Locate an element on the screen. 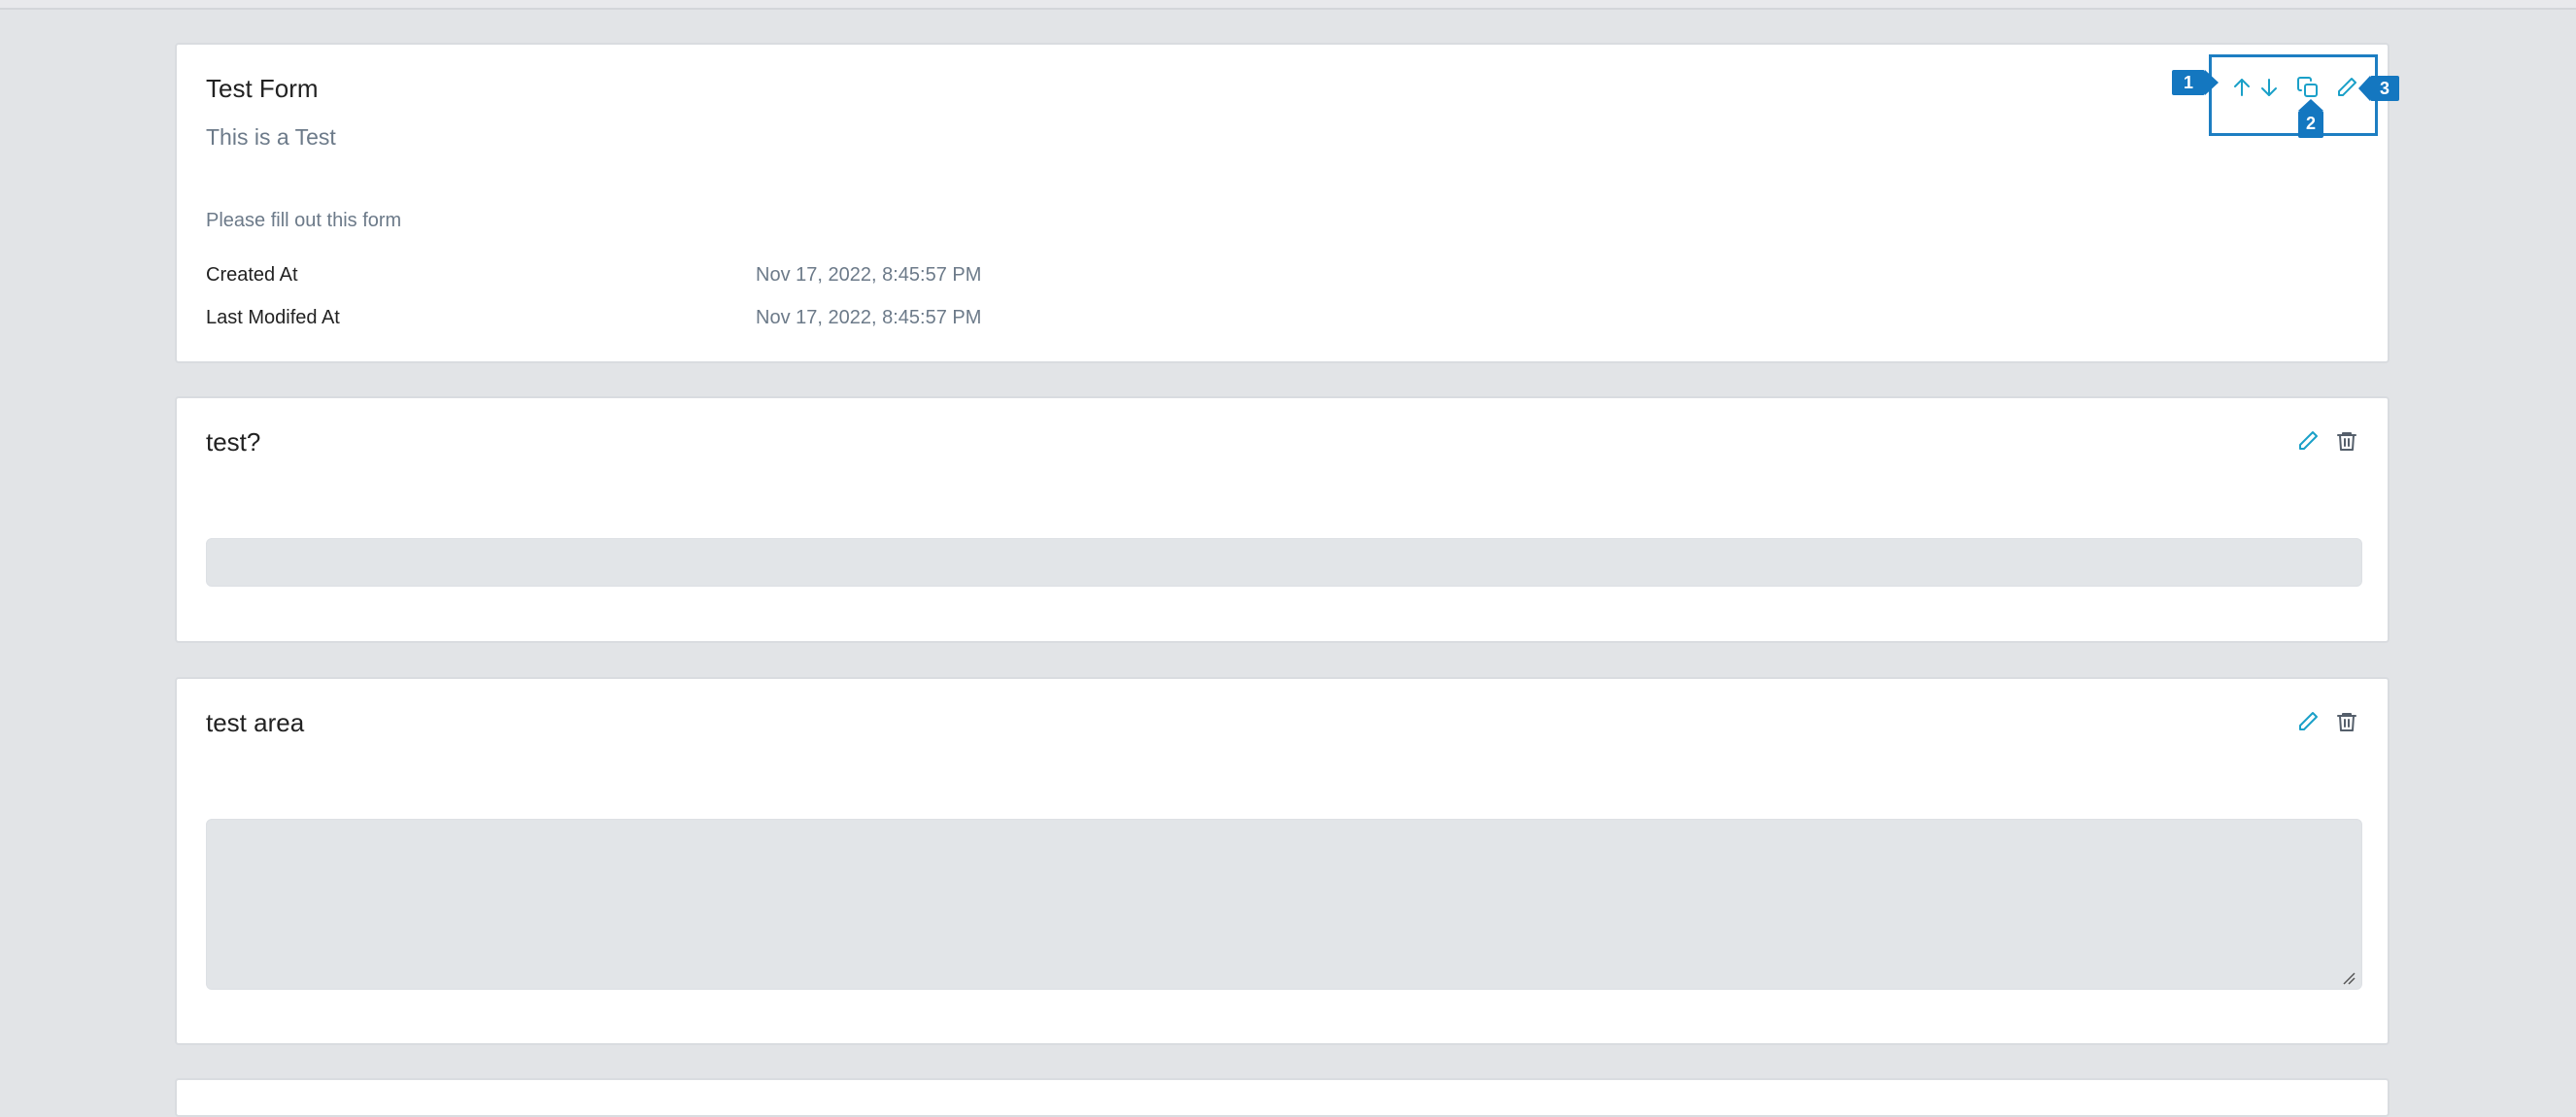 This screenshot has width=2576, height=1117. annotation-callout-3: 3 is located at coordinates (2378, 88).